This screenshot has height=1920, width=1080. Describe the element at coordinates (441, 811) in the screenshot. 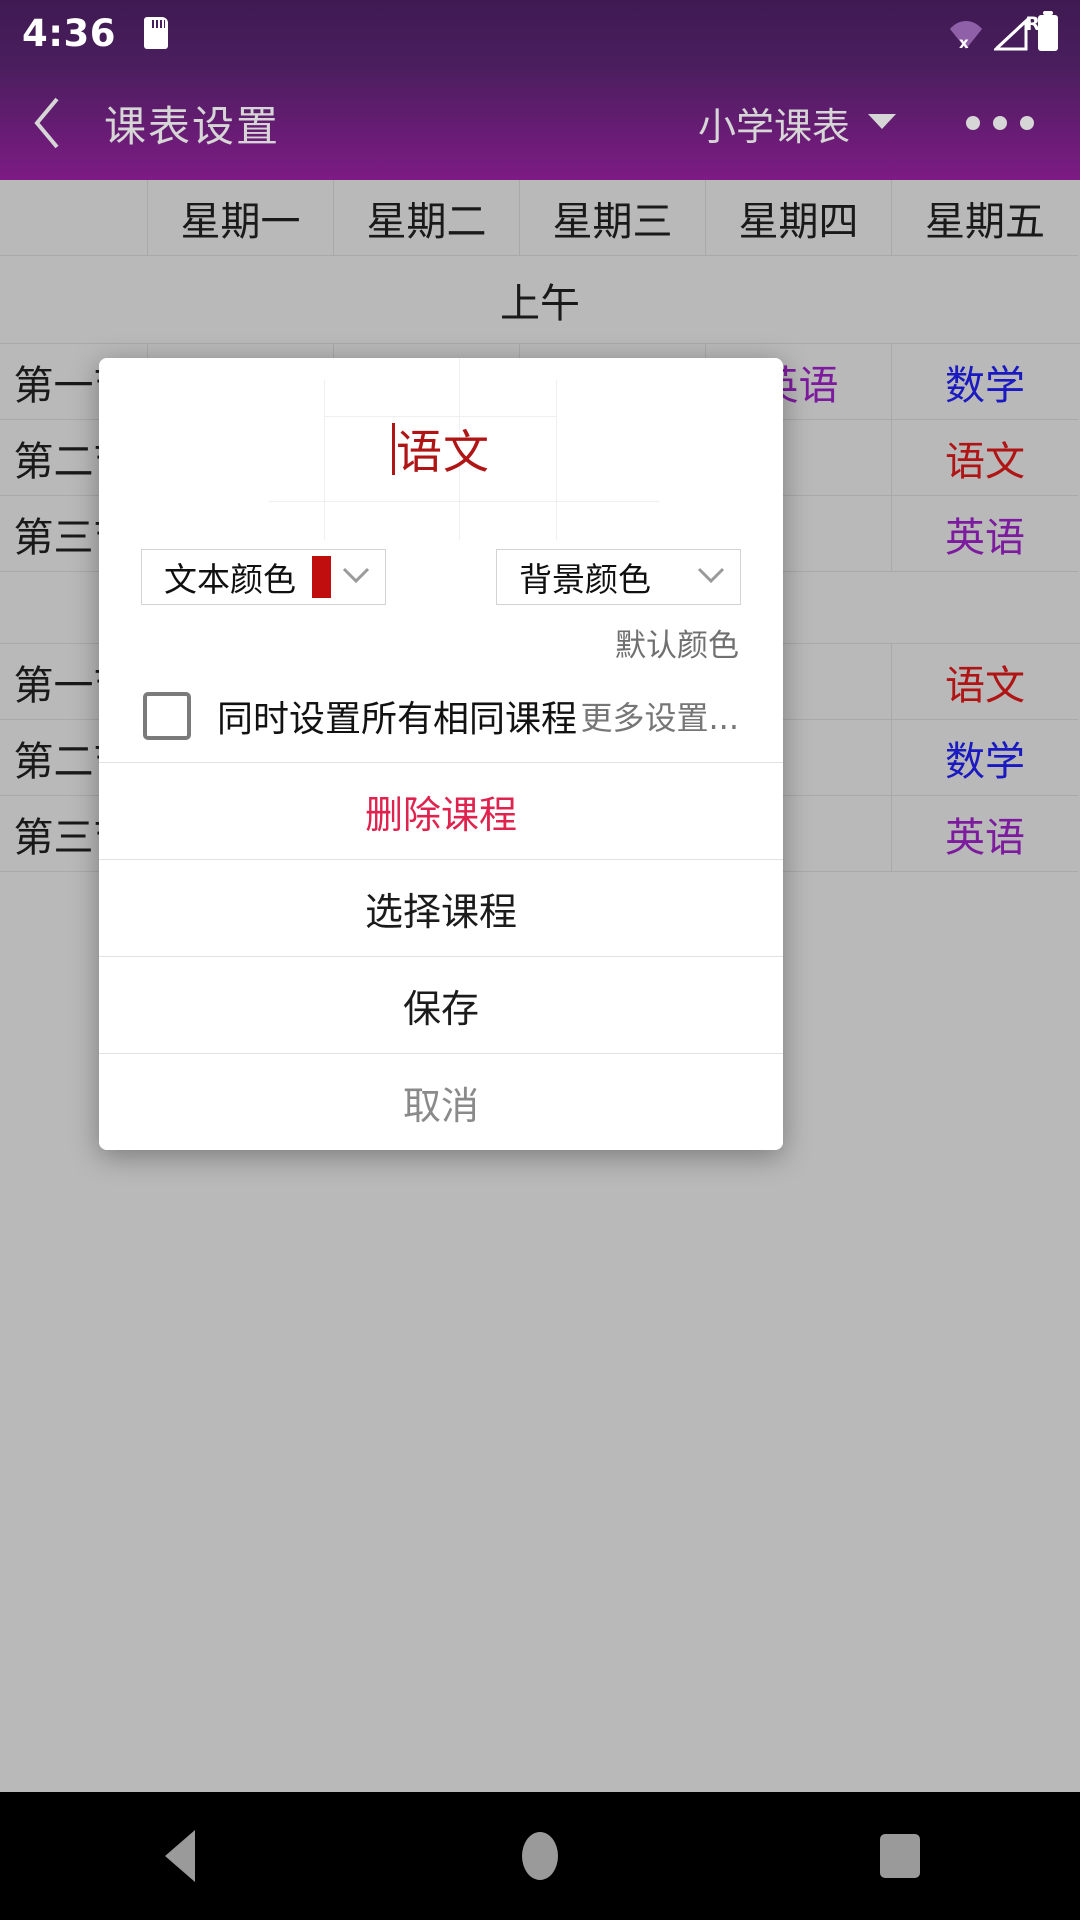

I see `delete-course-button: 删除课程` at that location.